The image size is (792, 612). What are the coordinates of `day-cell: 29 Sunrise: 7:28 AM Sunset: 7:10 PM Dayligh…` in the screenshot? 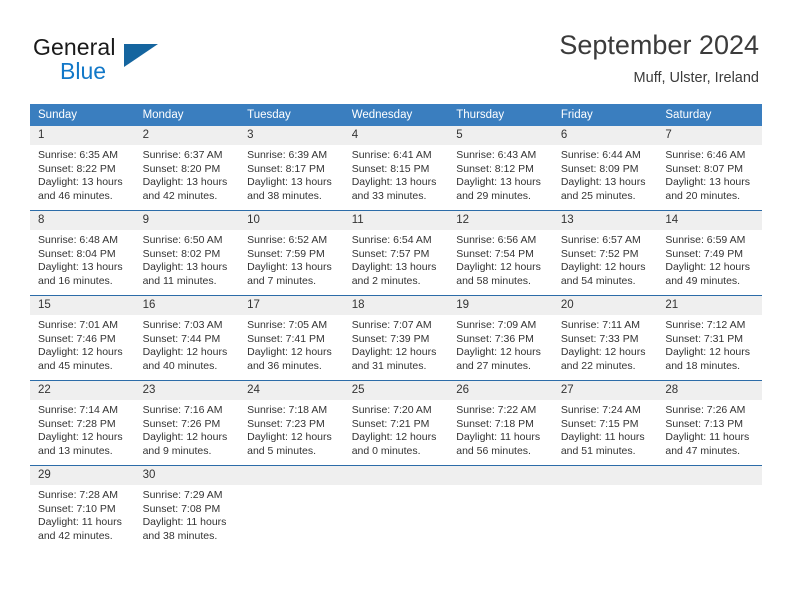 It's located at (82, 507).